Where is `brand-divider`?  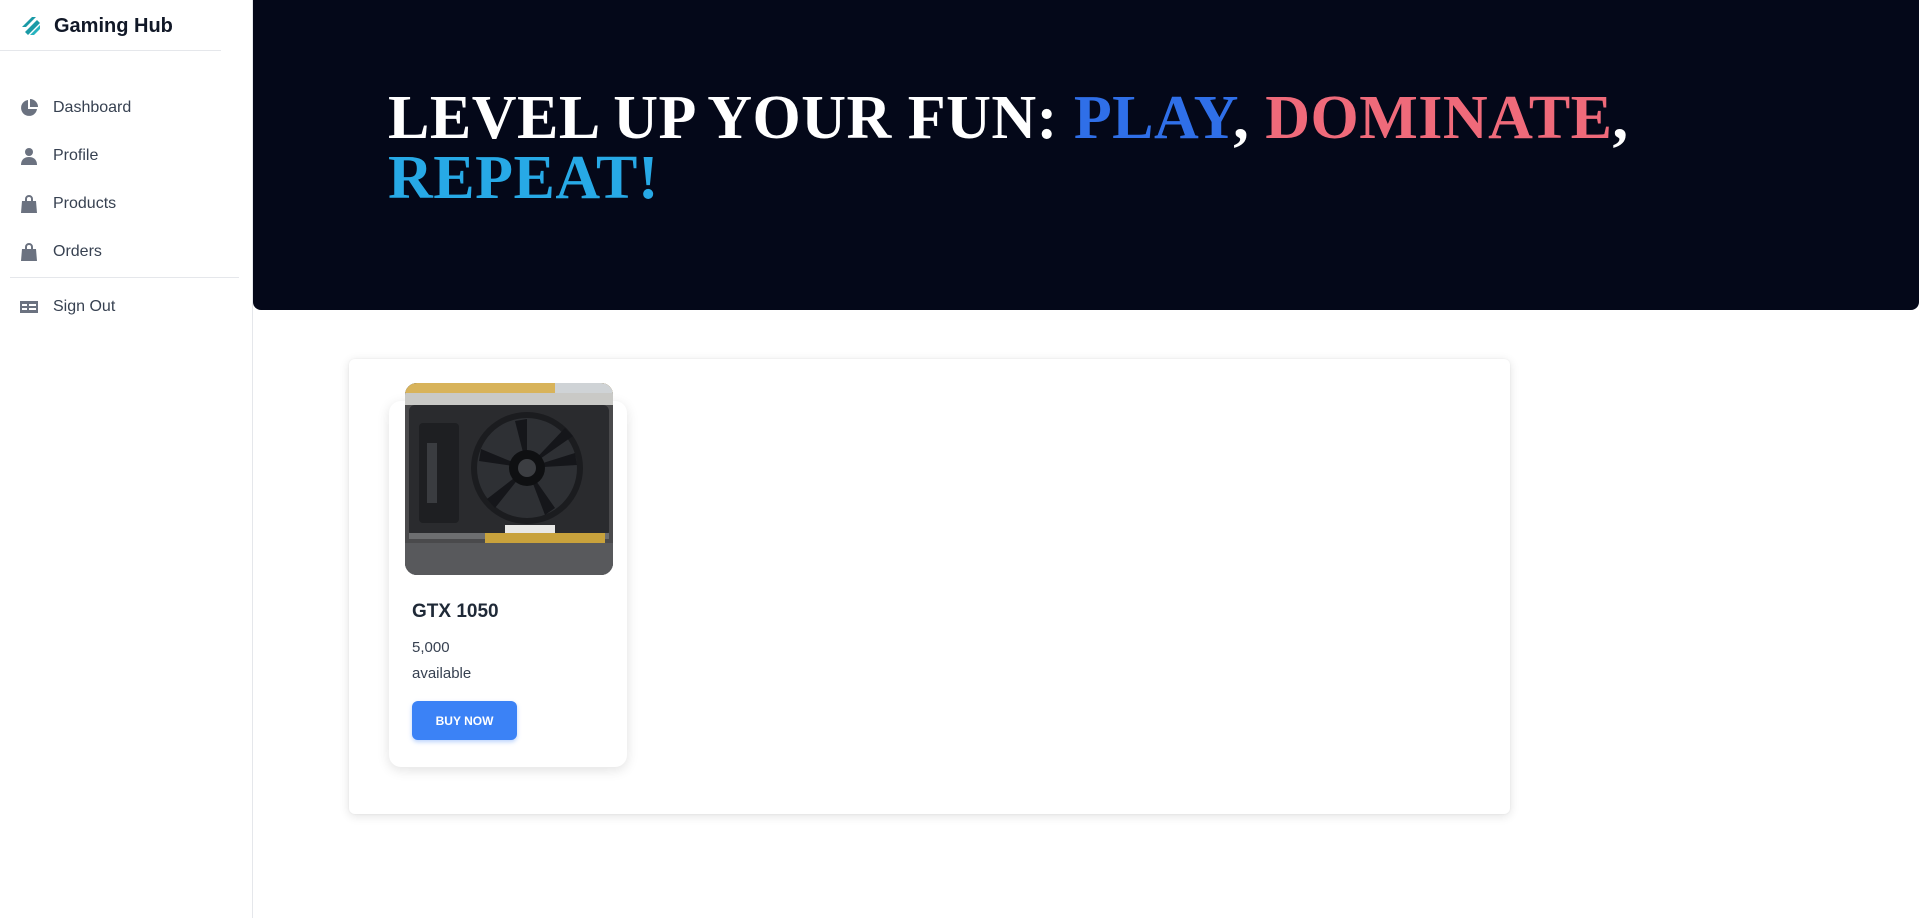 brand-divider is located at coordinates (110, 50).